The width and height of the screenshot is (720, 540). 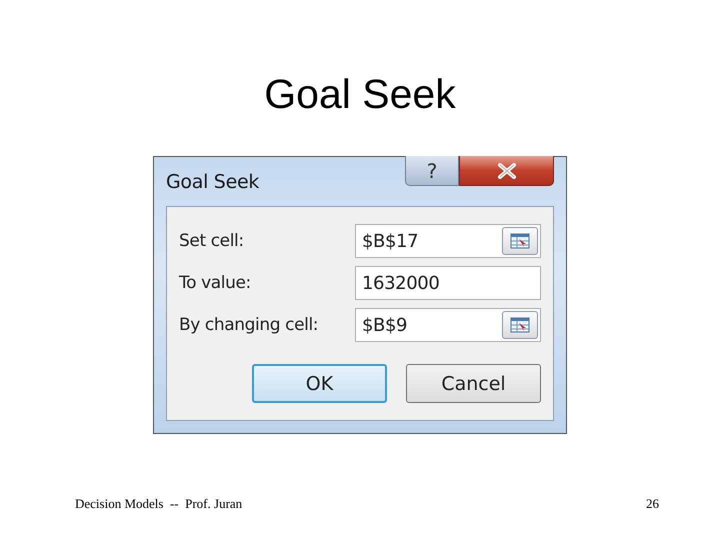 What do you see at coordinates (319, 383) in the screenshot?
I see `dialog-button: OK` at bounding box center [319, 383].